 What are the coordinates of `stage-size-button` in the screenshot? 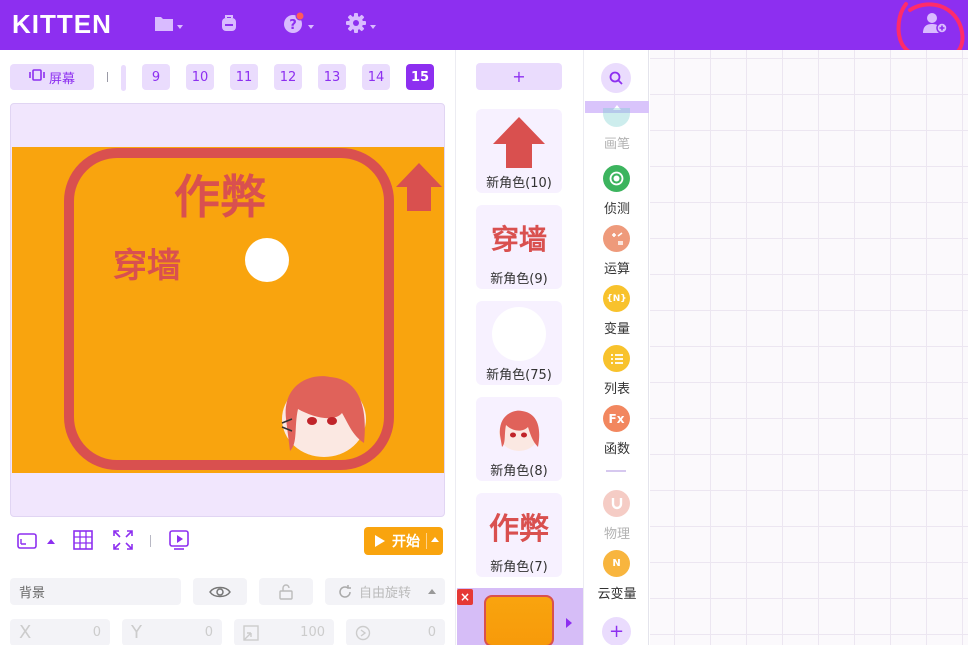 It's located at (37, 543).